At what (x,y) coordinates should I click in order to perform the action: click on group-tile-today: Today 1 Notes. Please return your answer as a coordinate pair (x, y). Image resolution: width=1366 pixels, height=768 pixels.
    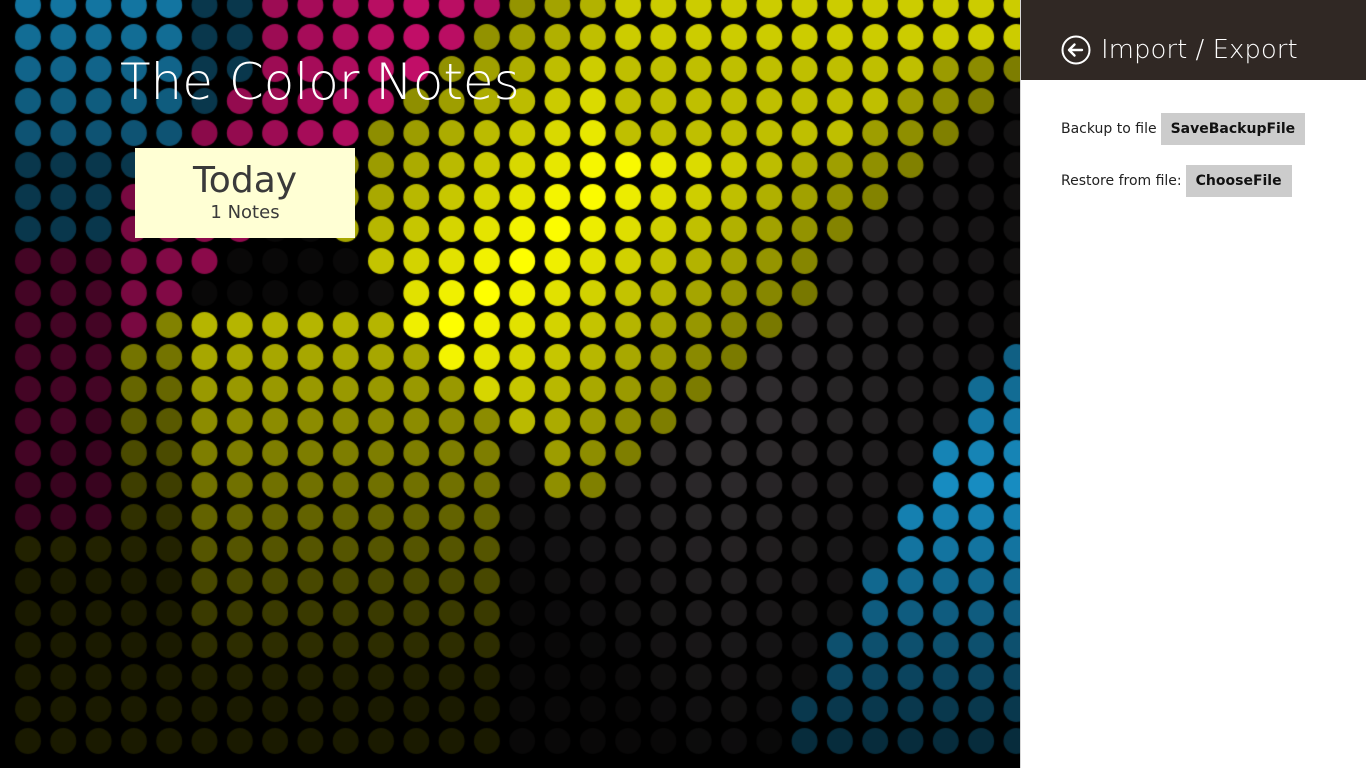
    Looking at the image, I should click on (245, 193).